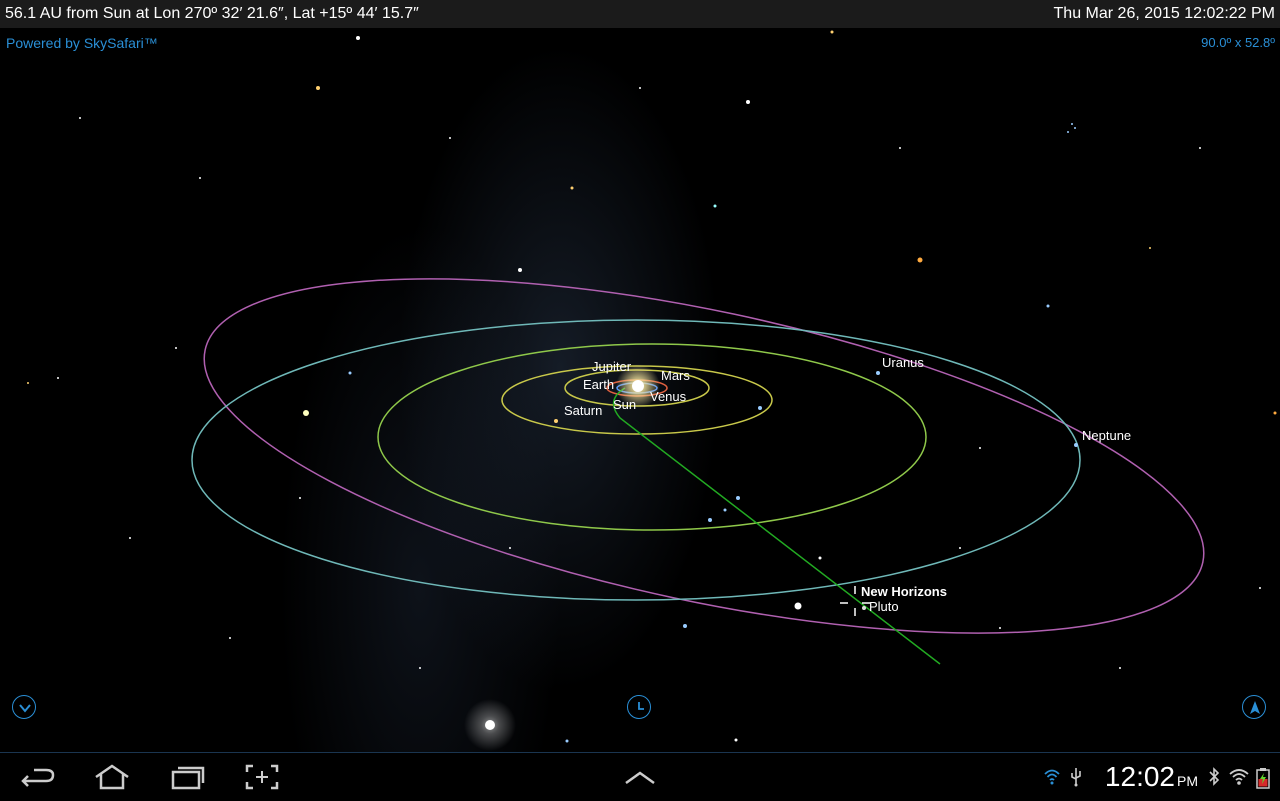 This screenshot has height=801, width=1280. What do you see at coordinates (1263, 778) in the screenshot?
I see `battery-charging-icon` at bounding box center [1263, 778].